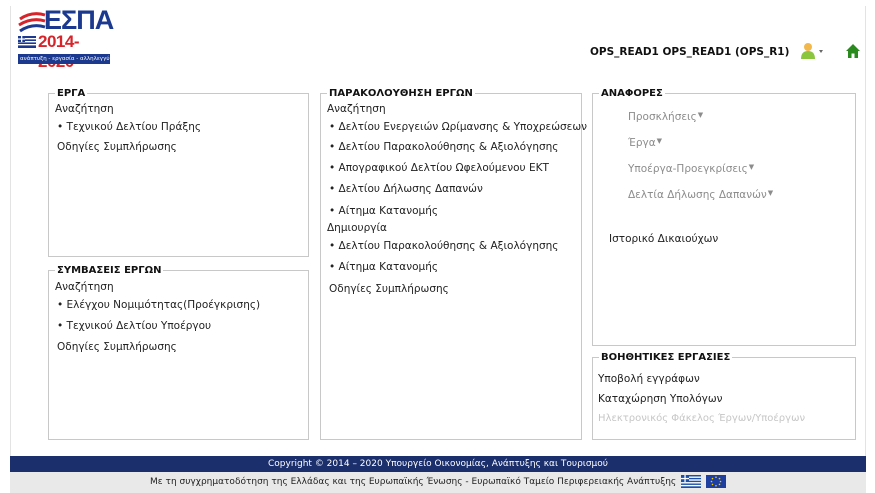  What do you see at coordinates (688, 169) in the screenshot?
I see `anafores-menu-subprojects-label: Υποέργα-Προεγκρίσεις` at bounding box center [688, 169].